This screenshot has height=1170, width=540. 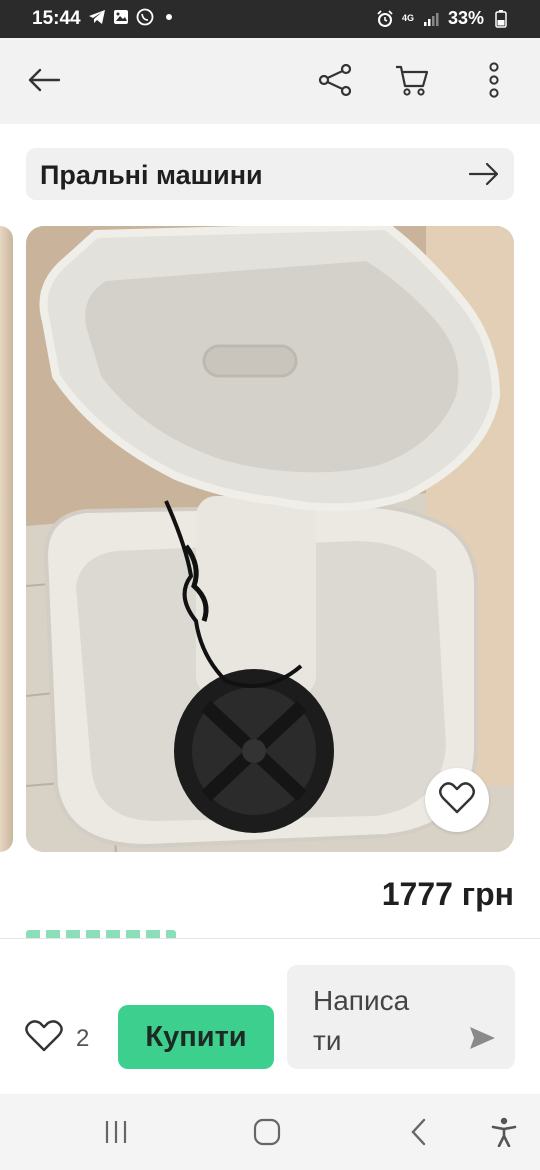 What do you see at coordinates (383, 1021) in the screenshot?
I see `message-label: Написа ти` at bounding box center [383, 1021].